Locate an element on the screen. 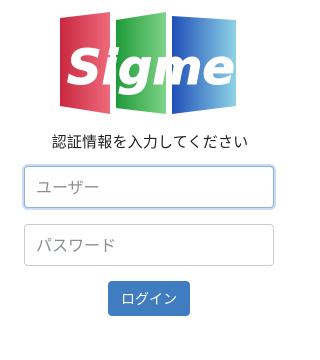 This screenshot has height=360, width=320. logo-wordmark: Sigme is located at coordinates (151, 68).